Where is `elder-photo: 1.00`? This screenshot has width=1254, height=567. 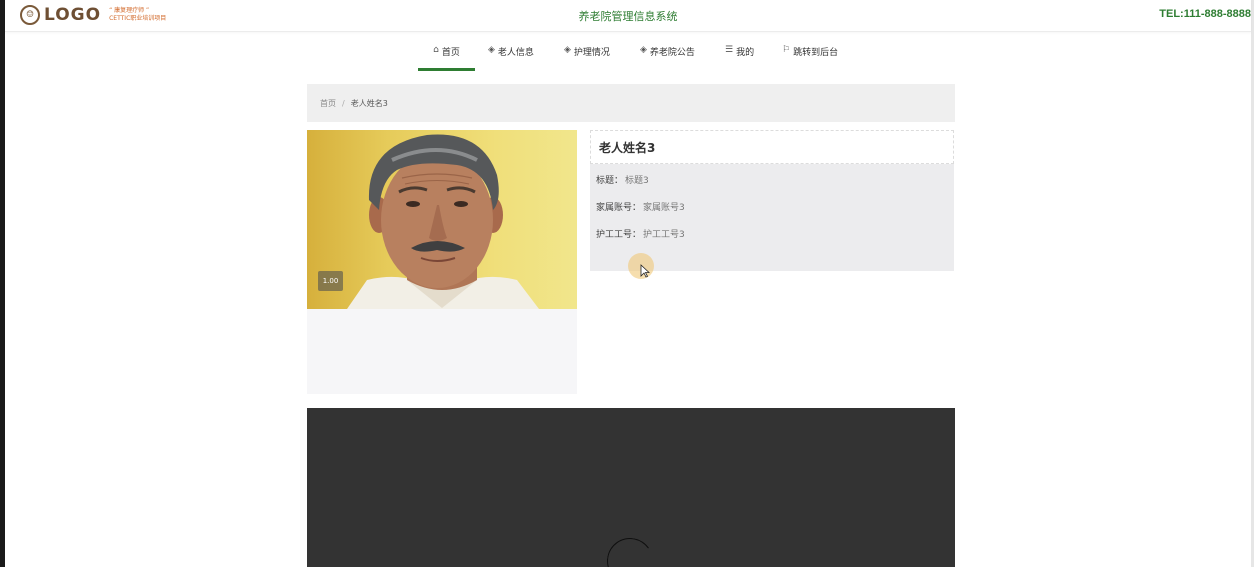
elder-photo: 1.00 is located at coordinates (442, 219).